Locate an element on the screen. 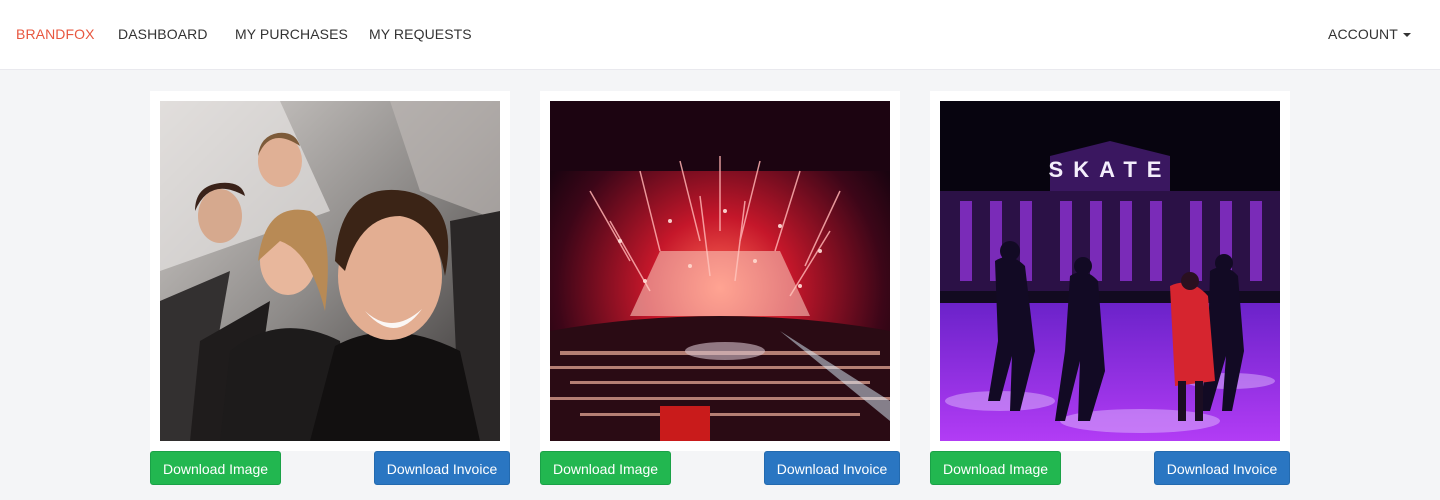 Image resolution: width=1440 pixels, height=500 pixels. skate-sign-text: SKATE is located at coordinates (1110, 169).